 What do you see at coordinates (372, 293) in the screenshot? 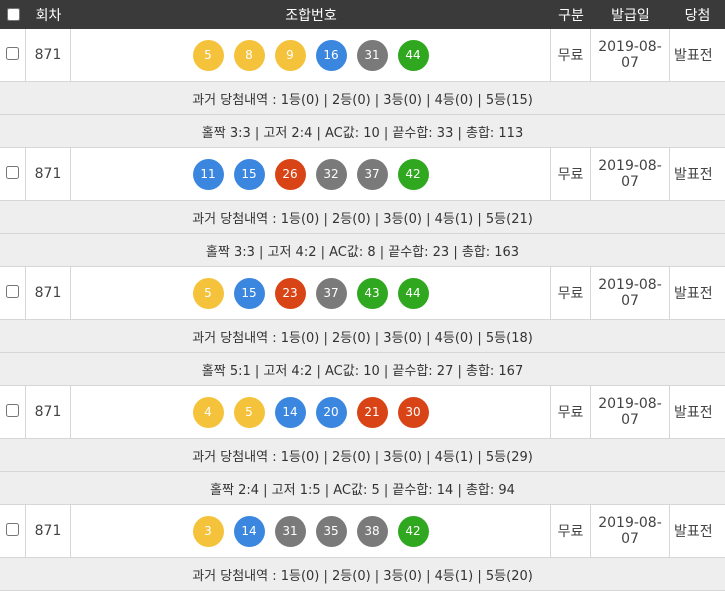
I see `number-ball: 43` at bounding box center [372, 293].